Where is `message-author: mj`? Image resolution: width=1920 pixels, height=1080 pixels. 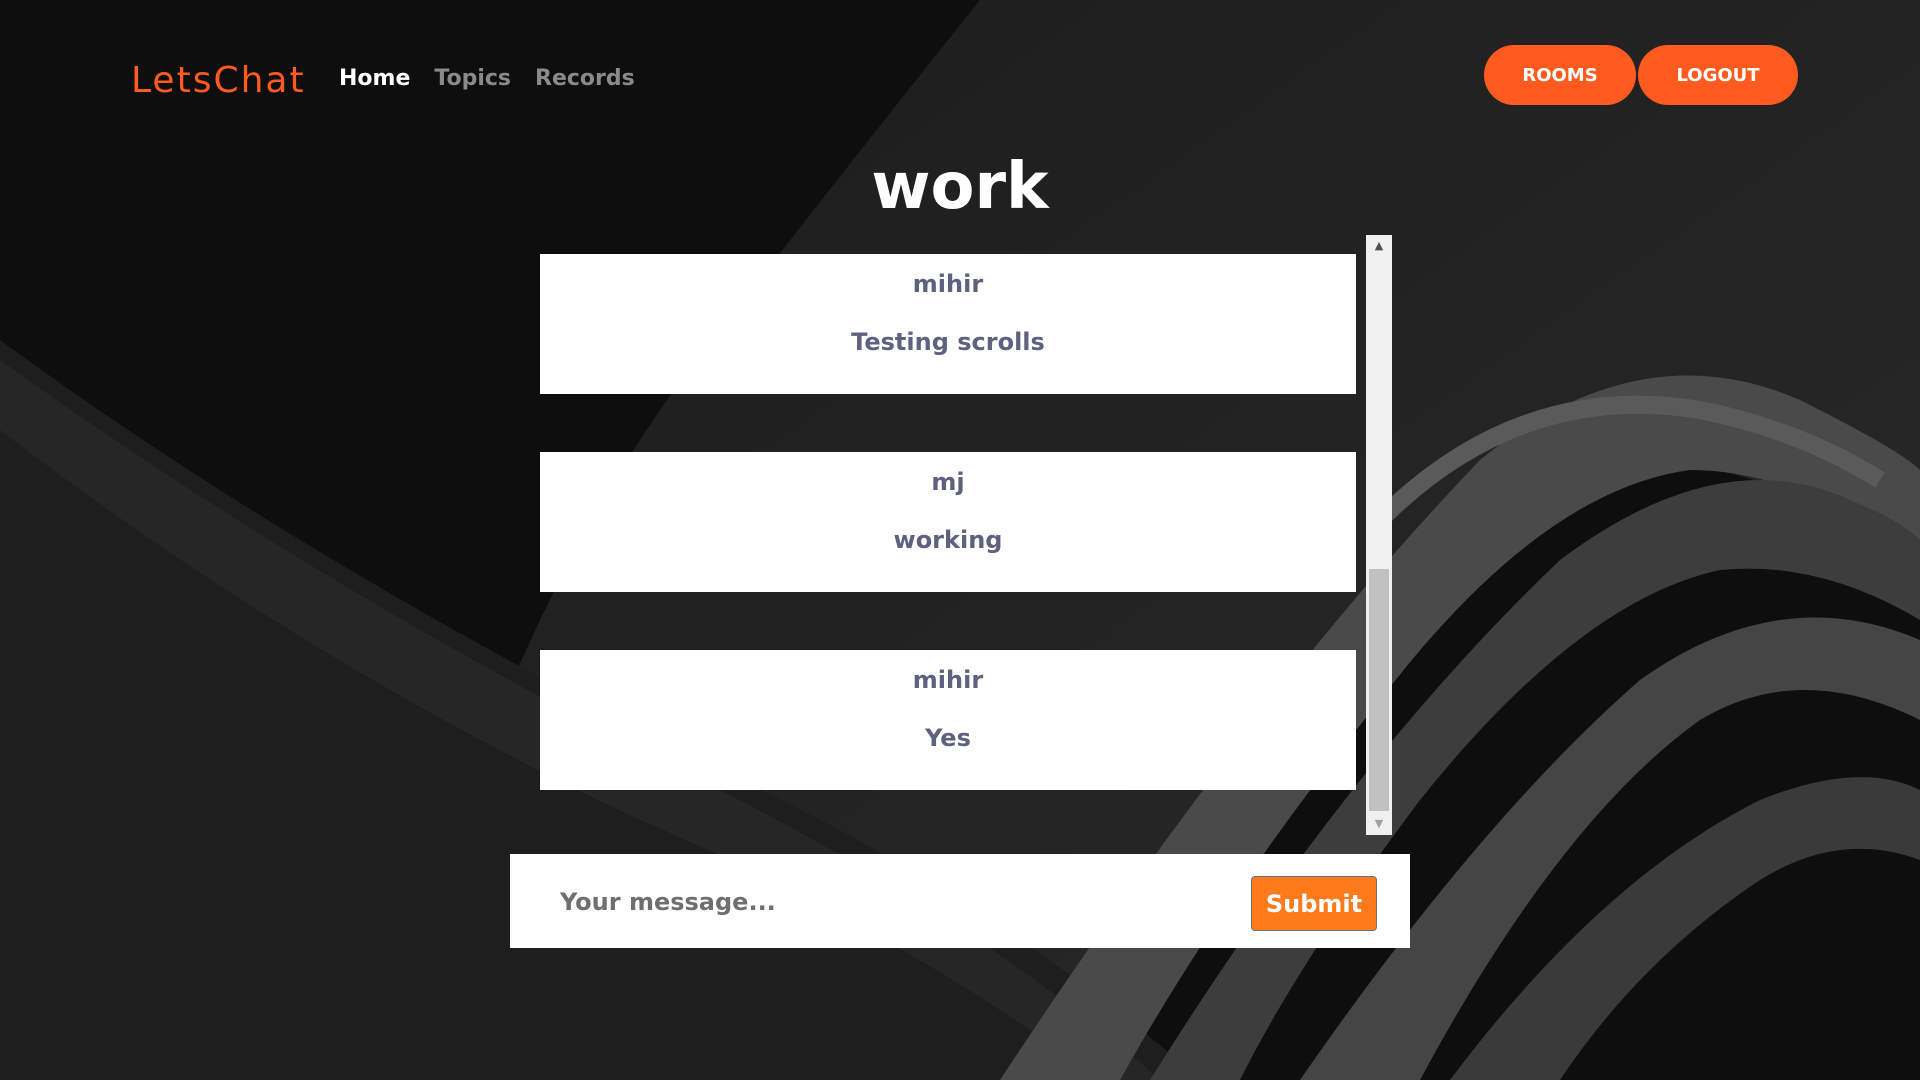 message-author: mj is located at coordinates (948, 482).